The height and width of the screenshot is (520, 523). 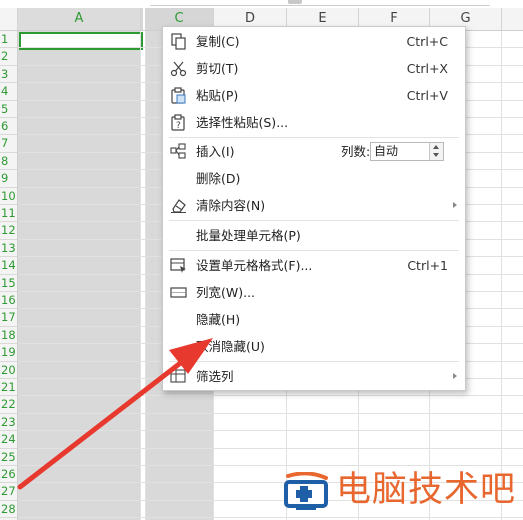 I want to click on row-header: 18, so click(x=8, y=336).